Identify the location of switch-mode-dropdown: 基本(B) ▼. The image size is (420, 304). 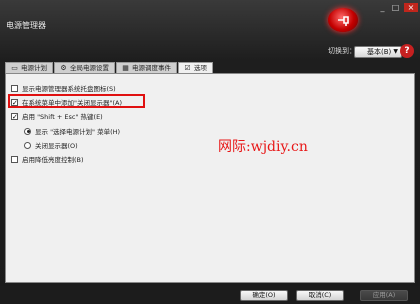
(378, 52).